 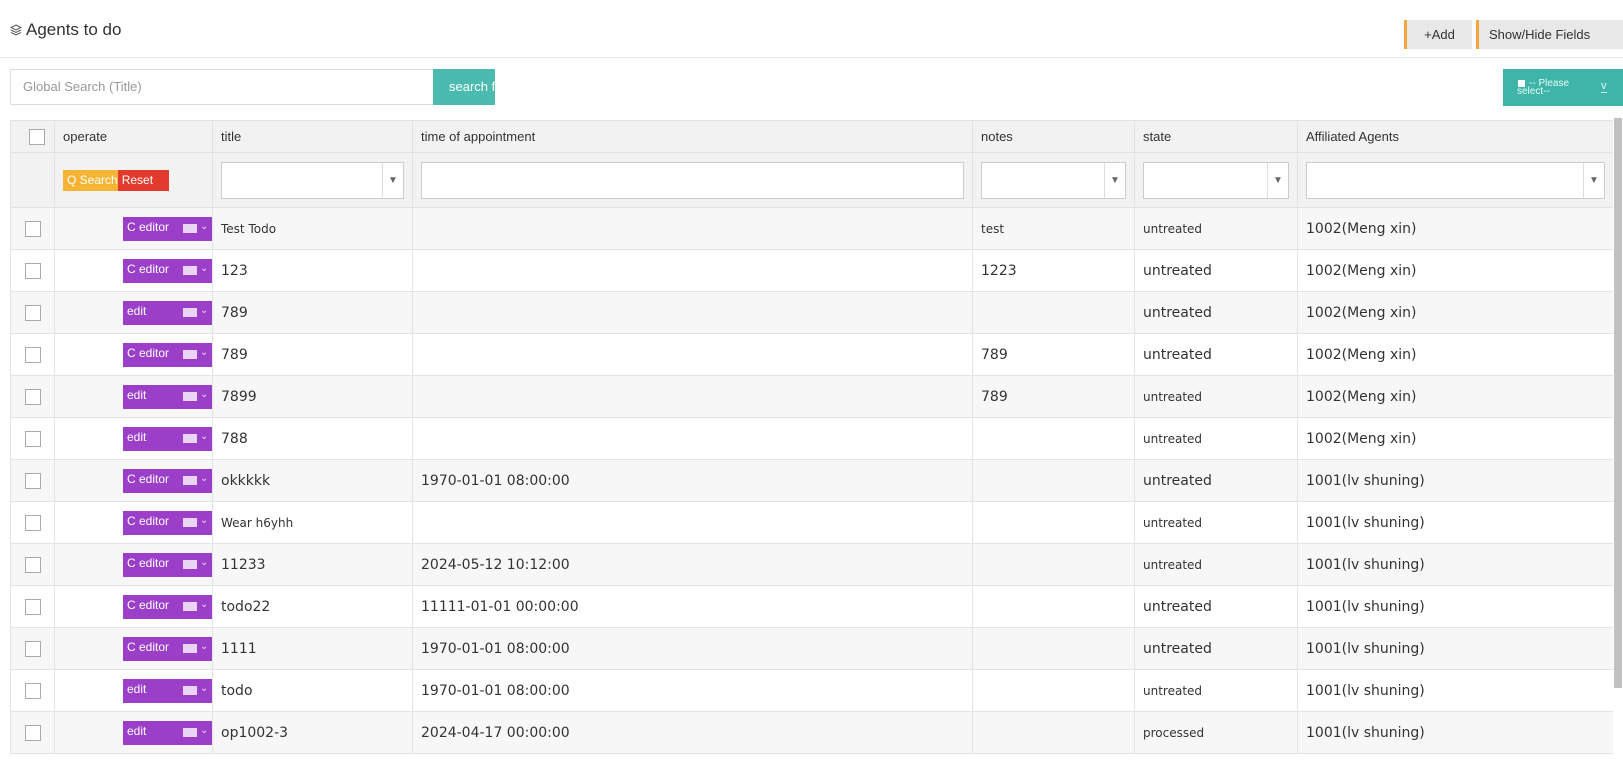 I want to click on title-filter-select: ▼, so click(x=312, y=180).